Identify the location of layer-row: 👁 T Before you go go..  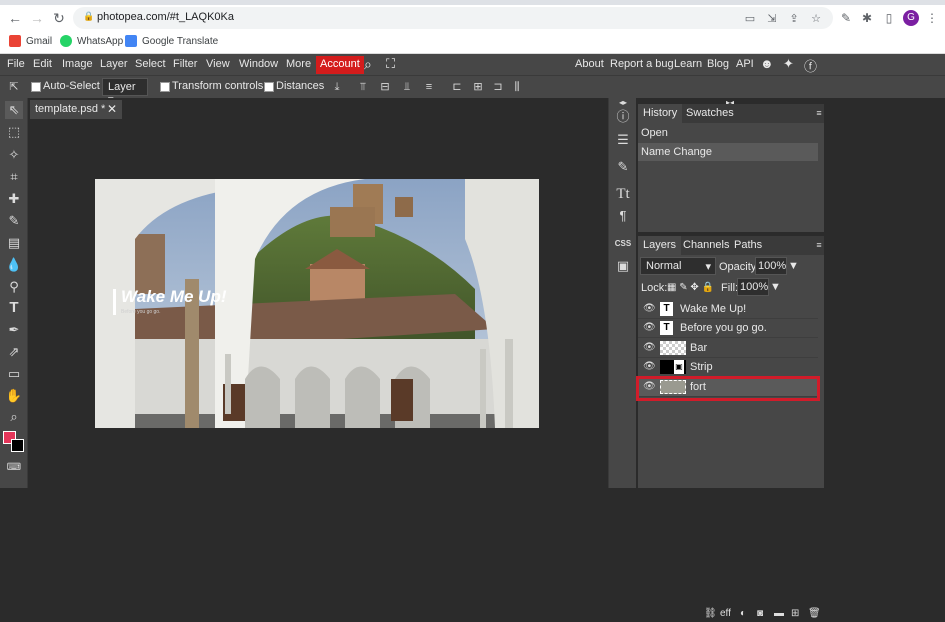
(728, 328).